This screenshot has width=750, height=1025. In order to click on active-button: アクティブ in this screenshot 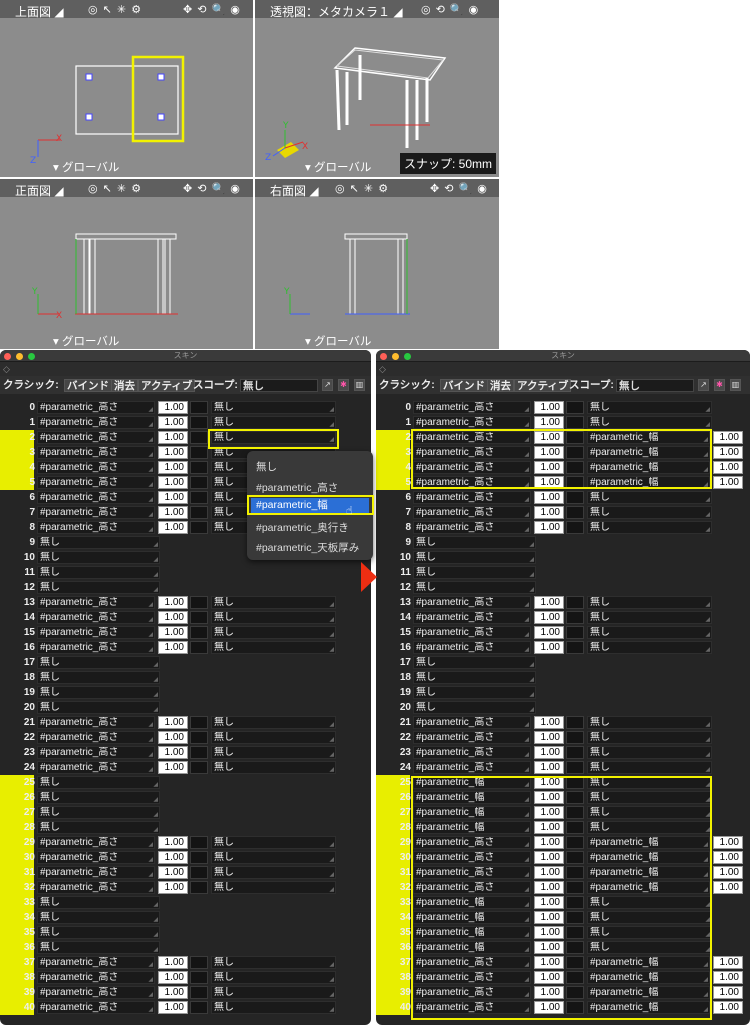, I will do `click(167, 385)`.